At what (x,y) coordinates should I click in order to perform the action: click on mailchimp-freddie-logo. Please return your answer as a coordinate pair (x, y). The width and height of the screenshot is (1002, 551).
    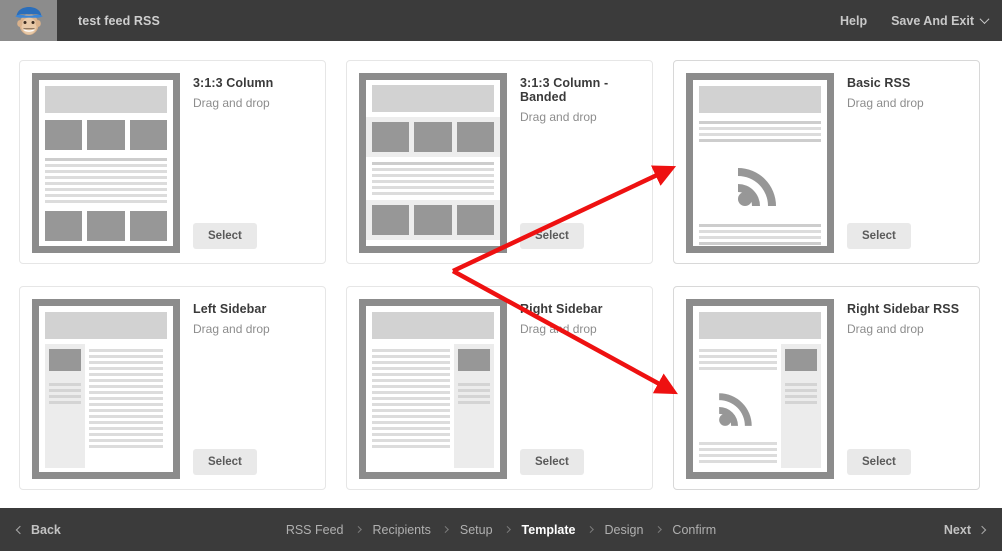
    Looking at the image, I should click on (28, 20).